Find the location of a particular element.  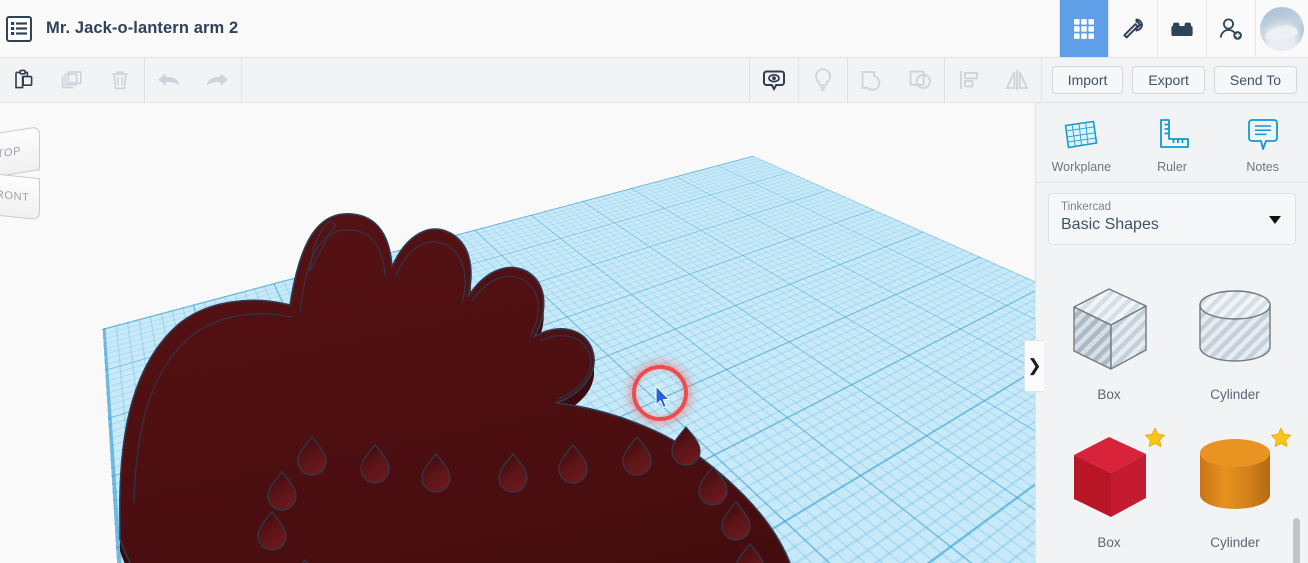

notes-tool: Notes is located at coordinates (1262, 146).